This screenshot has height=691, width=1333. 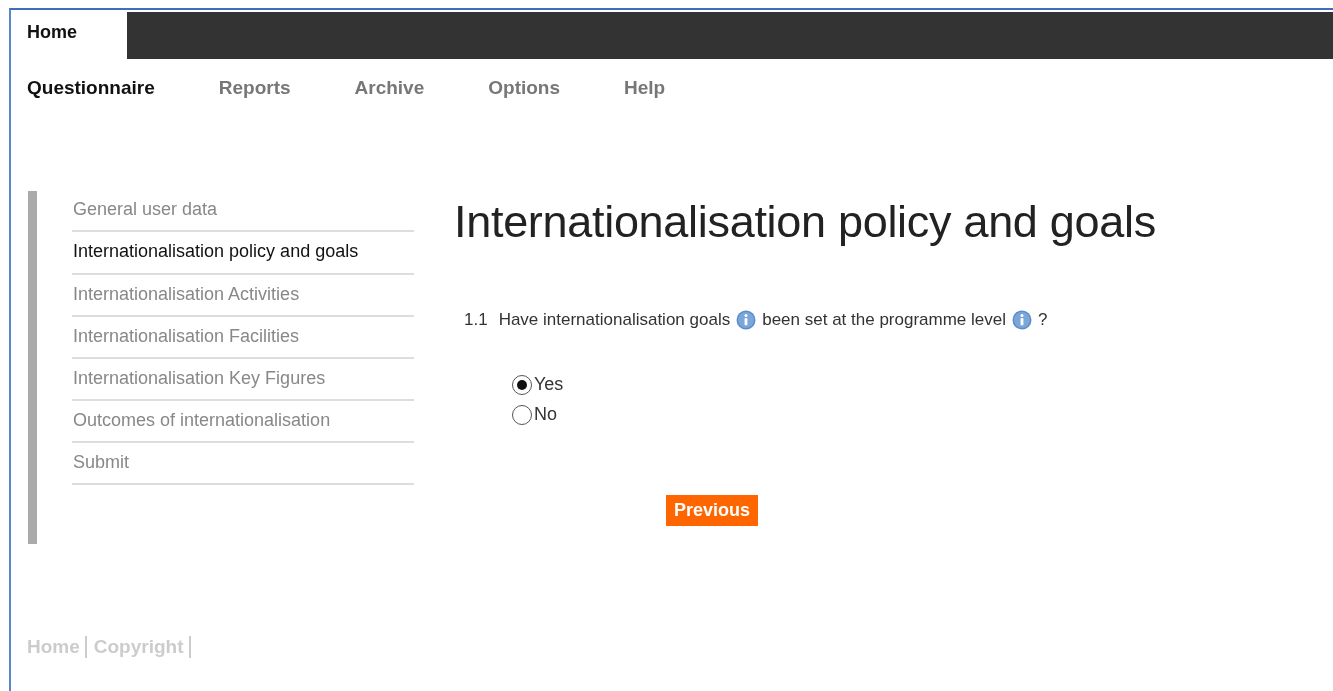 What do you see at coordinates (243, 464) in the screenshot?
I see `sidebar-item: Submit` at bounding box center [243, 464].